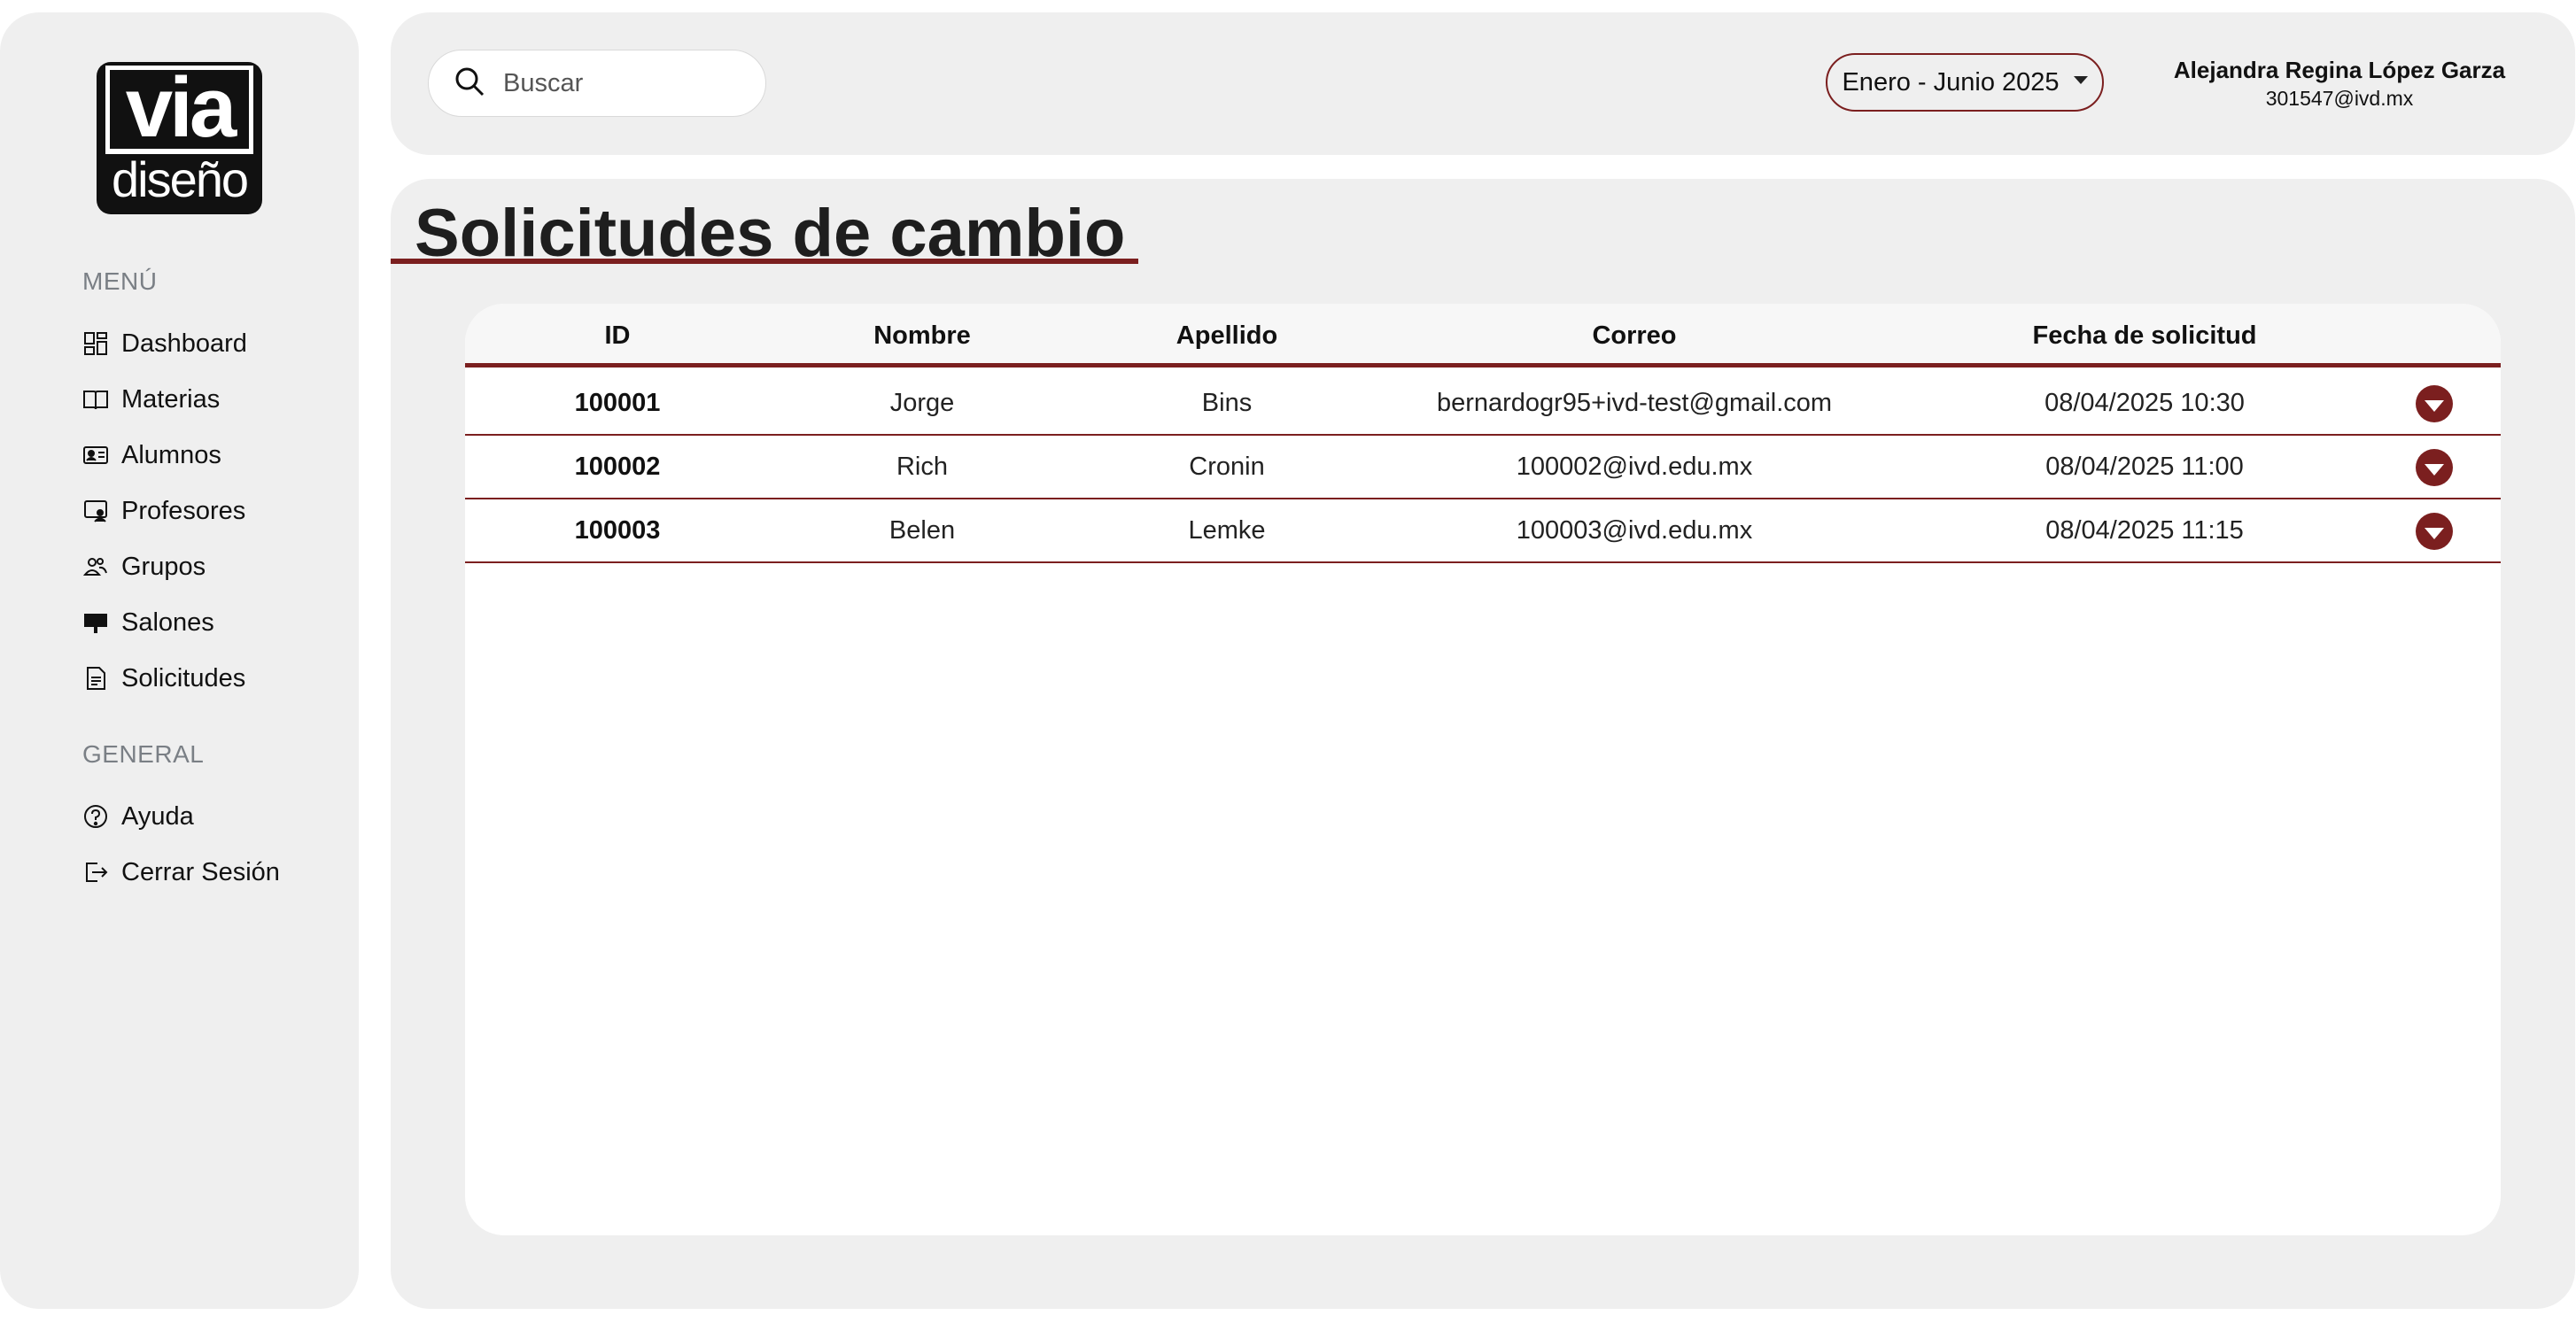  I want to click on cell-id: 100001, so click(617, 403).